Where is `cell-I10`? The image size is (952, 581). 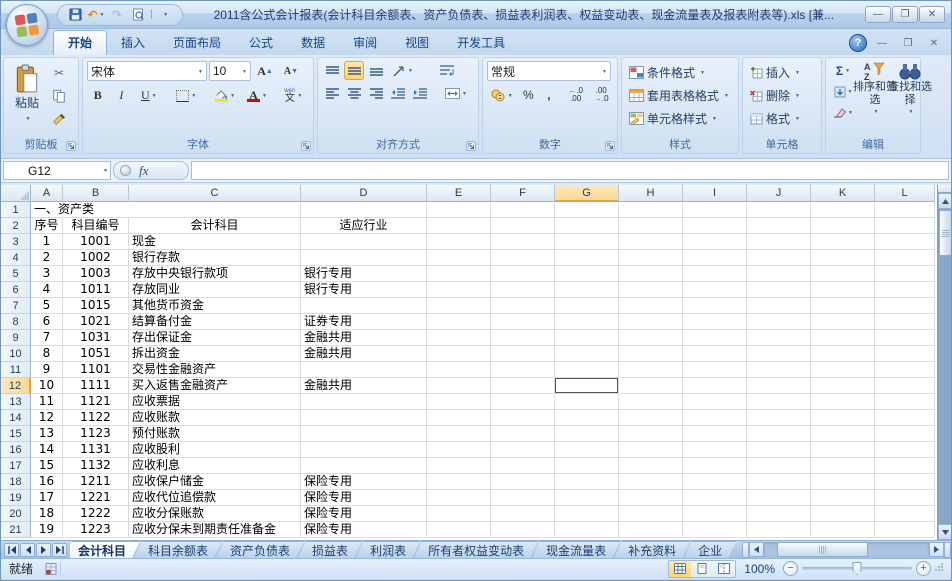
cell-I10 is located at coordinates (715, 354).